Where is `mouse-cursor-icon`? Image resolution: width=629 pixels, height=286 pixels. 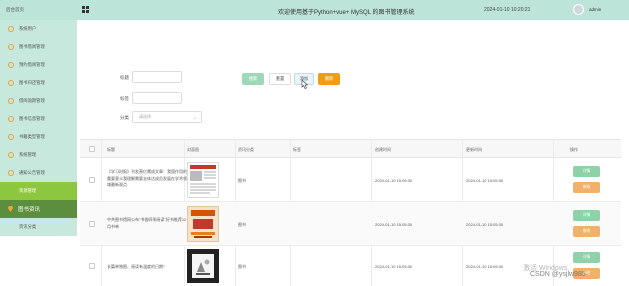
mouse-cursor-icon is located at coordinates (305, 84).